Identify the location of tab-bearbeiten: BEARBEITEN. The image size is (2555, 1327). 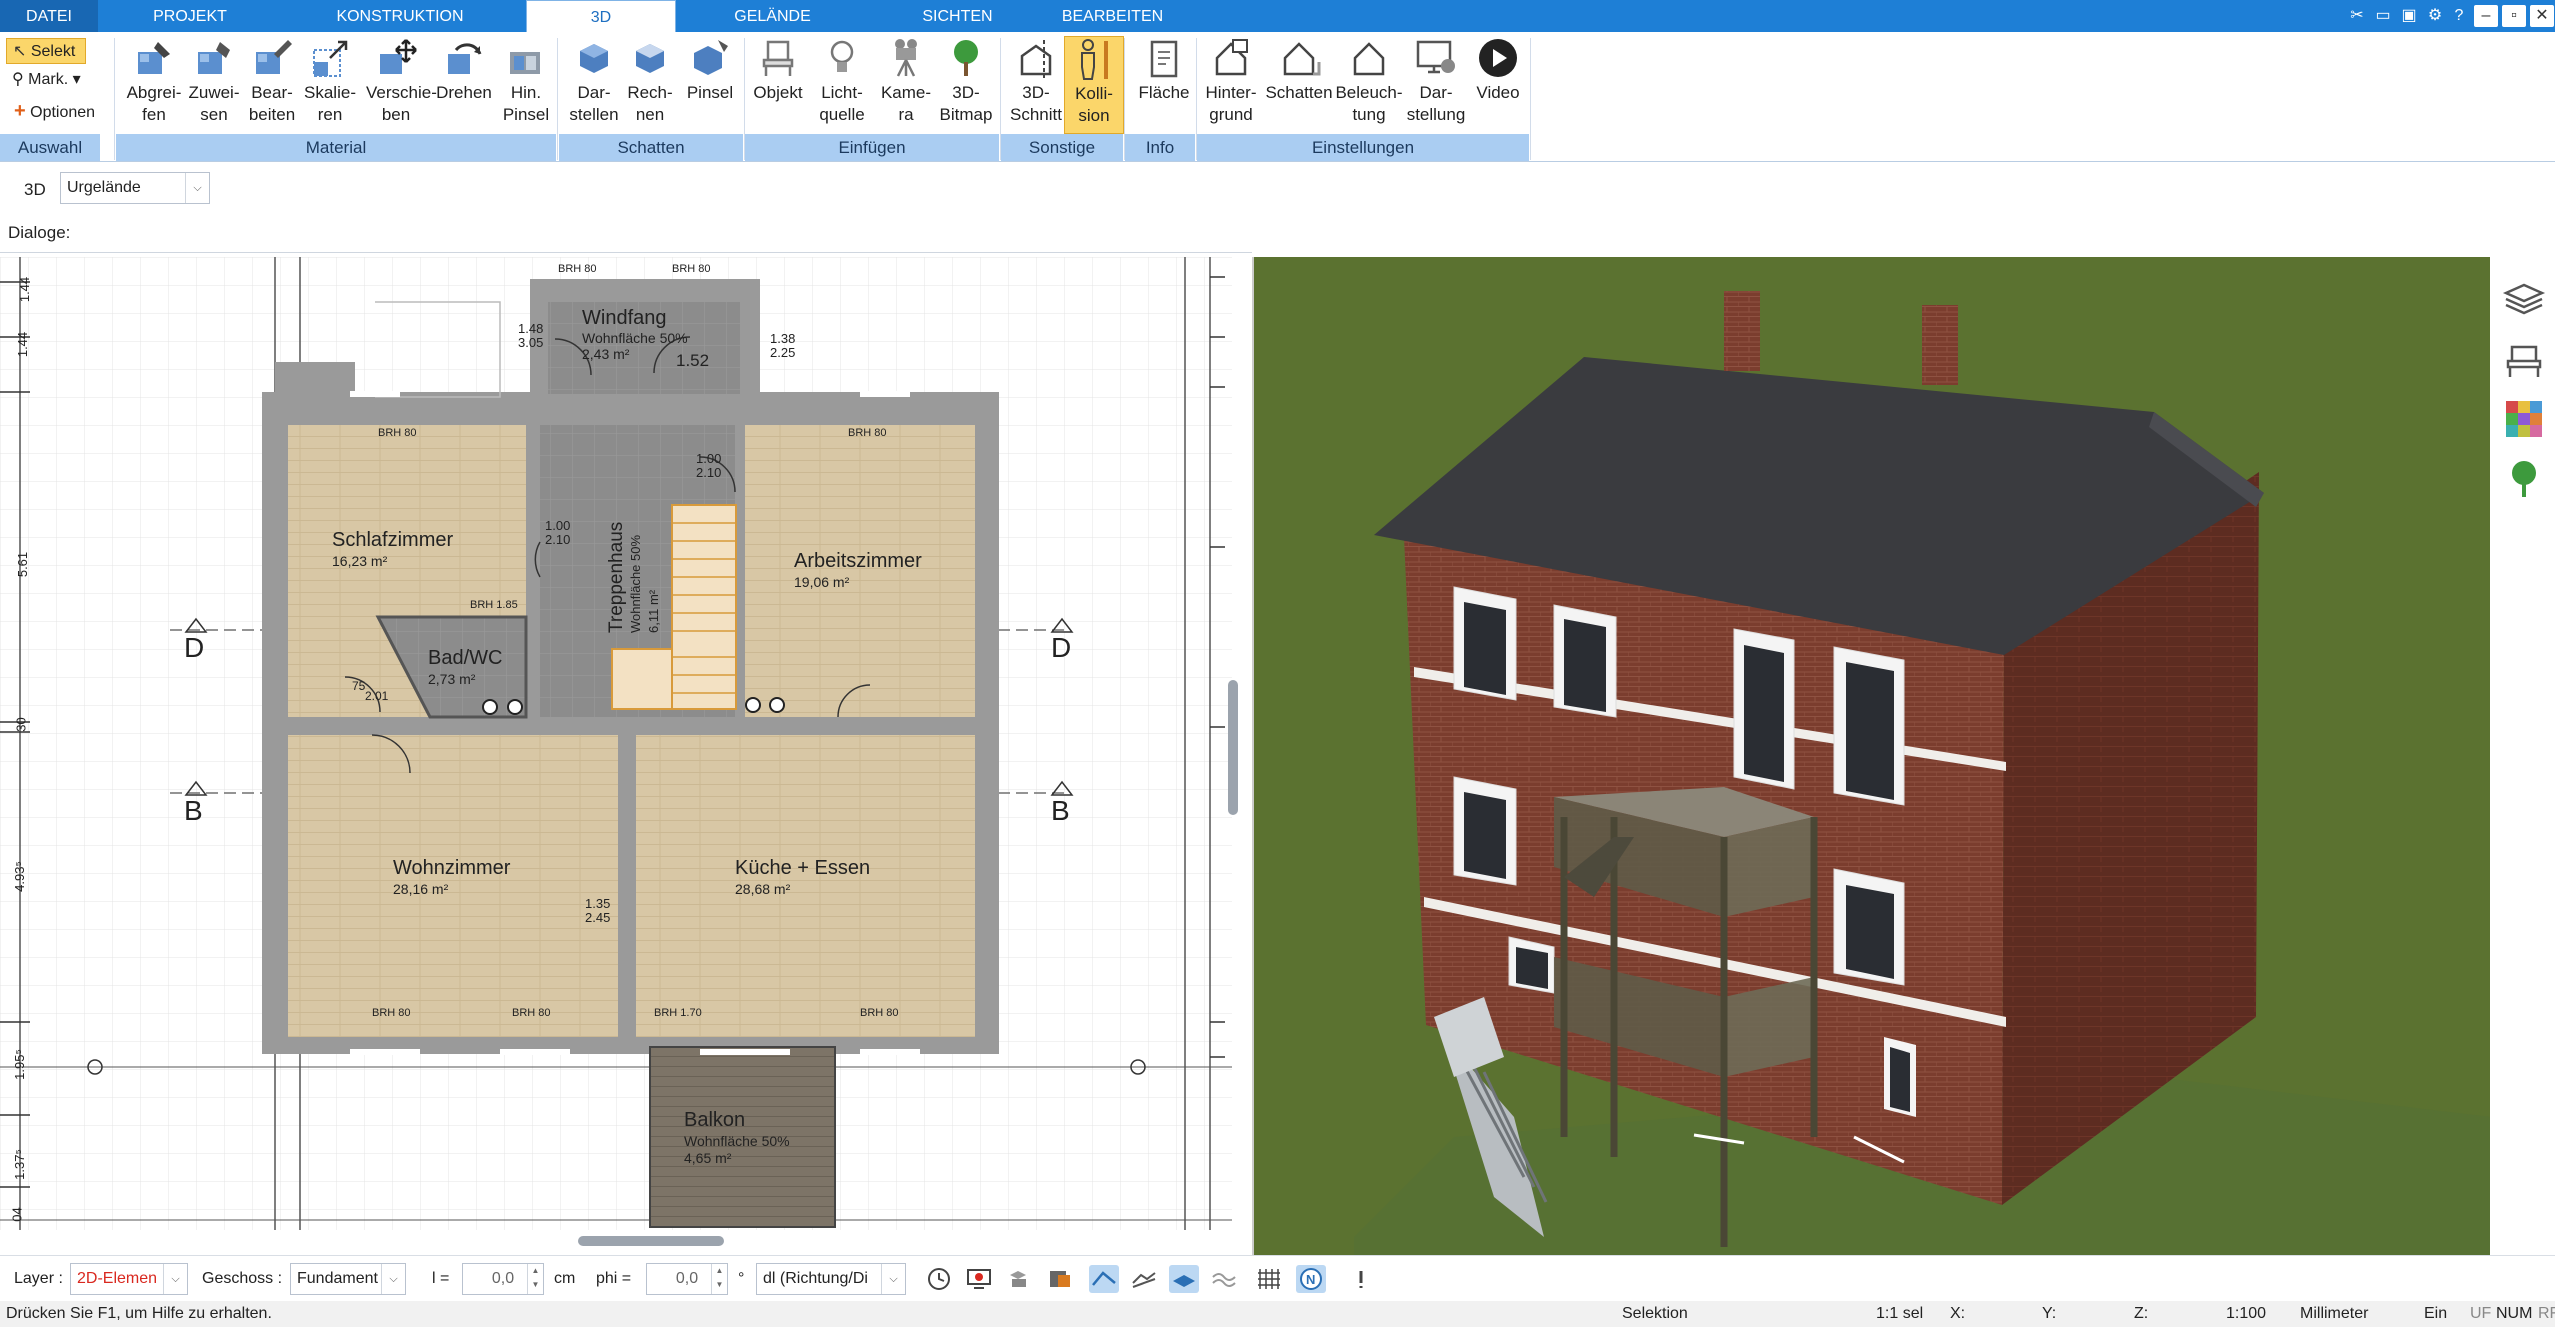
(1112, 16).